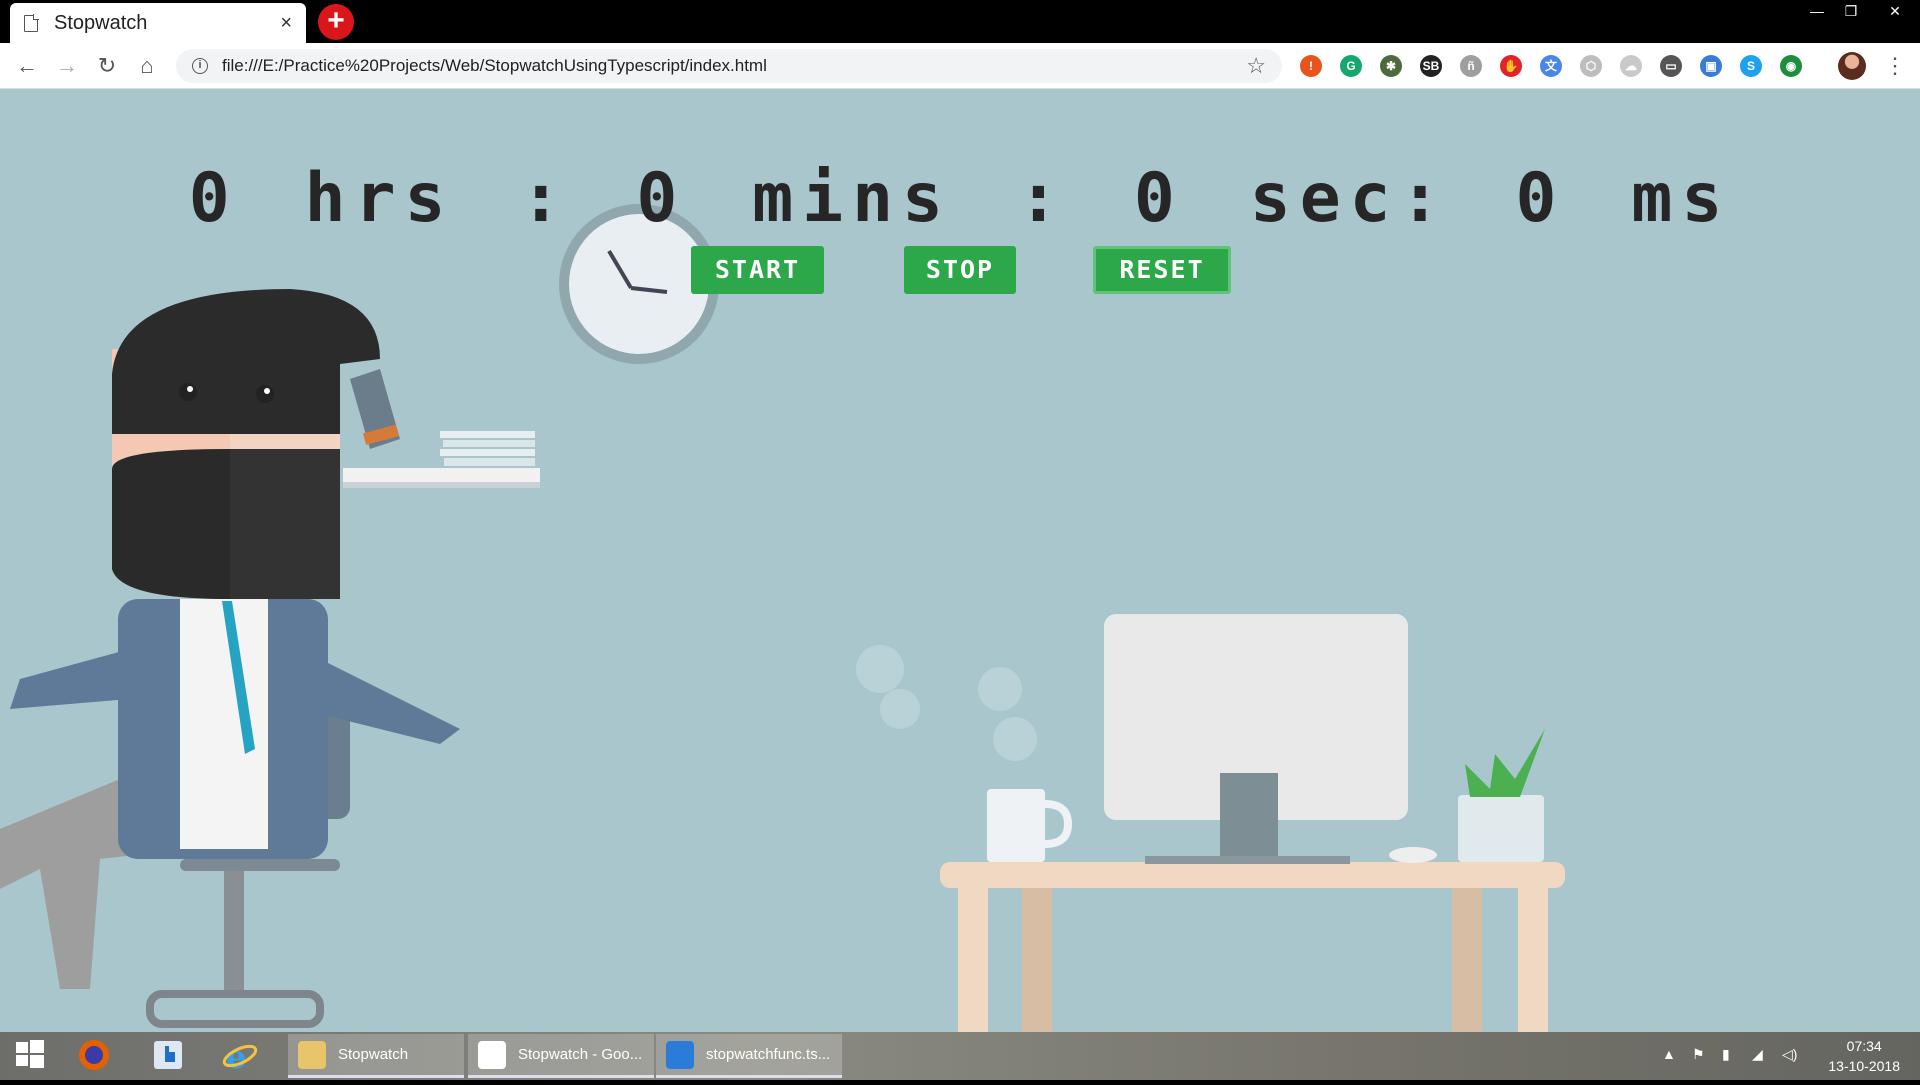 This screenshot has width=1920, height=1085. Describe the element at coordinates (1349, 198) in the screenshot. I see `seconds-unit: sec:` at that location.